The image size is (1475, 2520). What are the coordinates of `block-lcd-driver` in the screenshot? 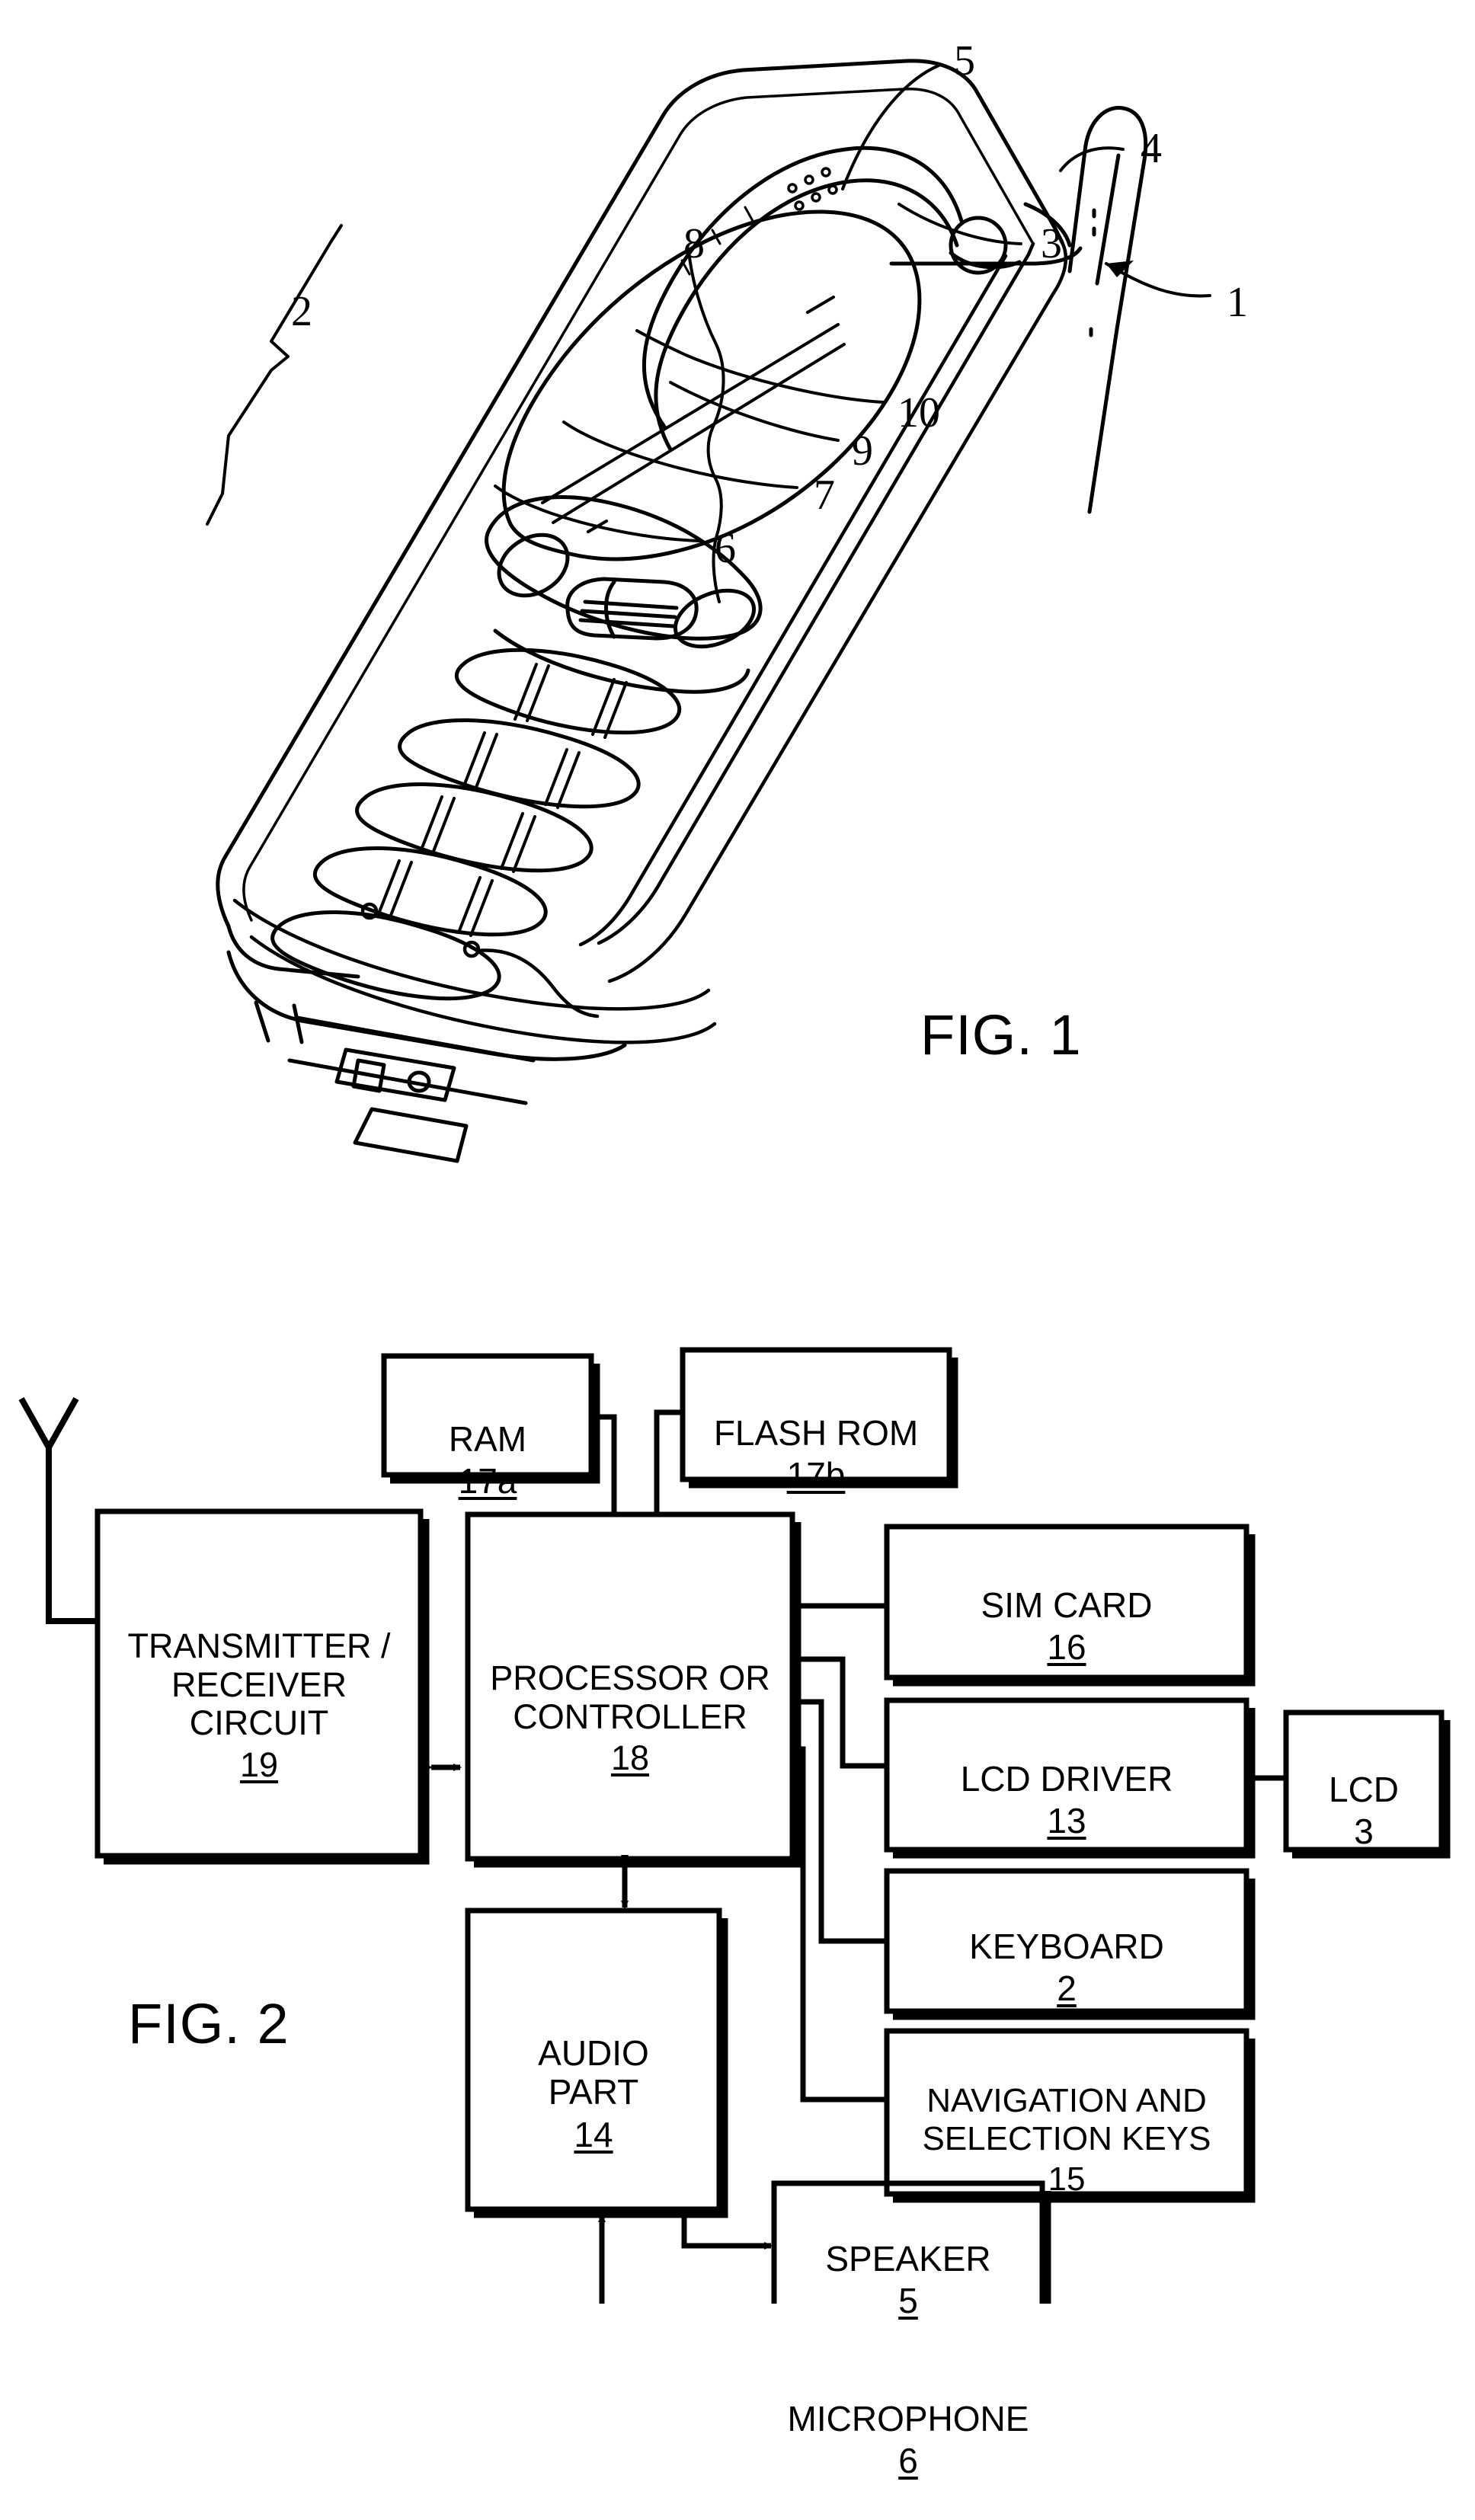 It's located at (1066, 1775).